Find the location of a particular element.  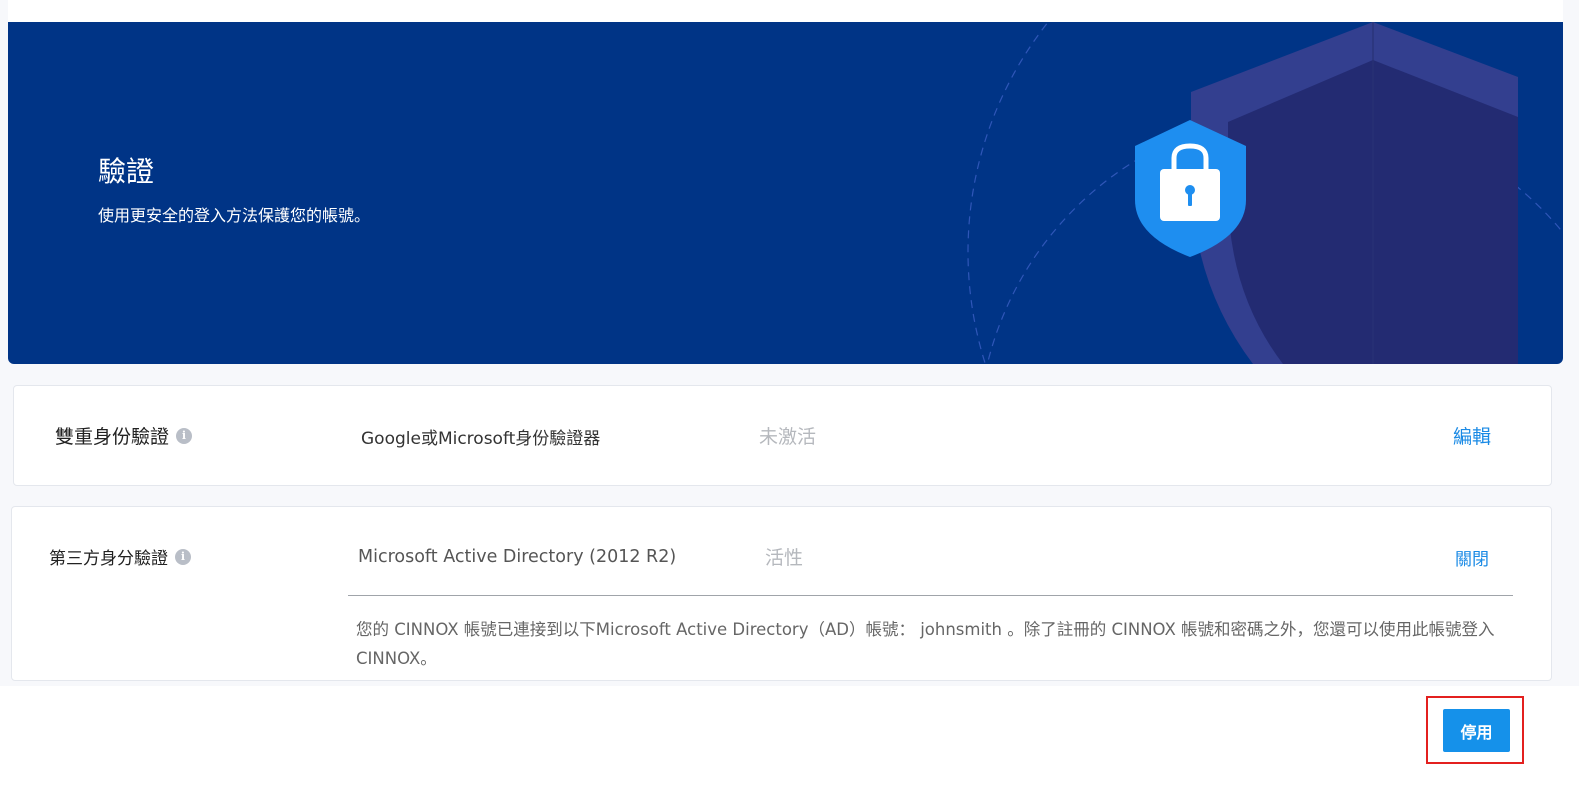

disable-button: 停用 is located at coordinates (1476, 730).